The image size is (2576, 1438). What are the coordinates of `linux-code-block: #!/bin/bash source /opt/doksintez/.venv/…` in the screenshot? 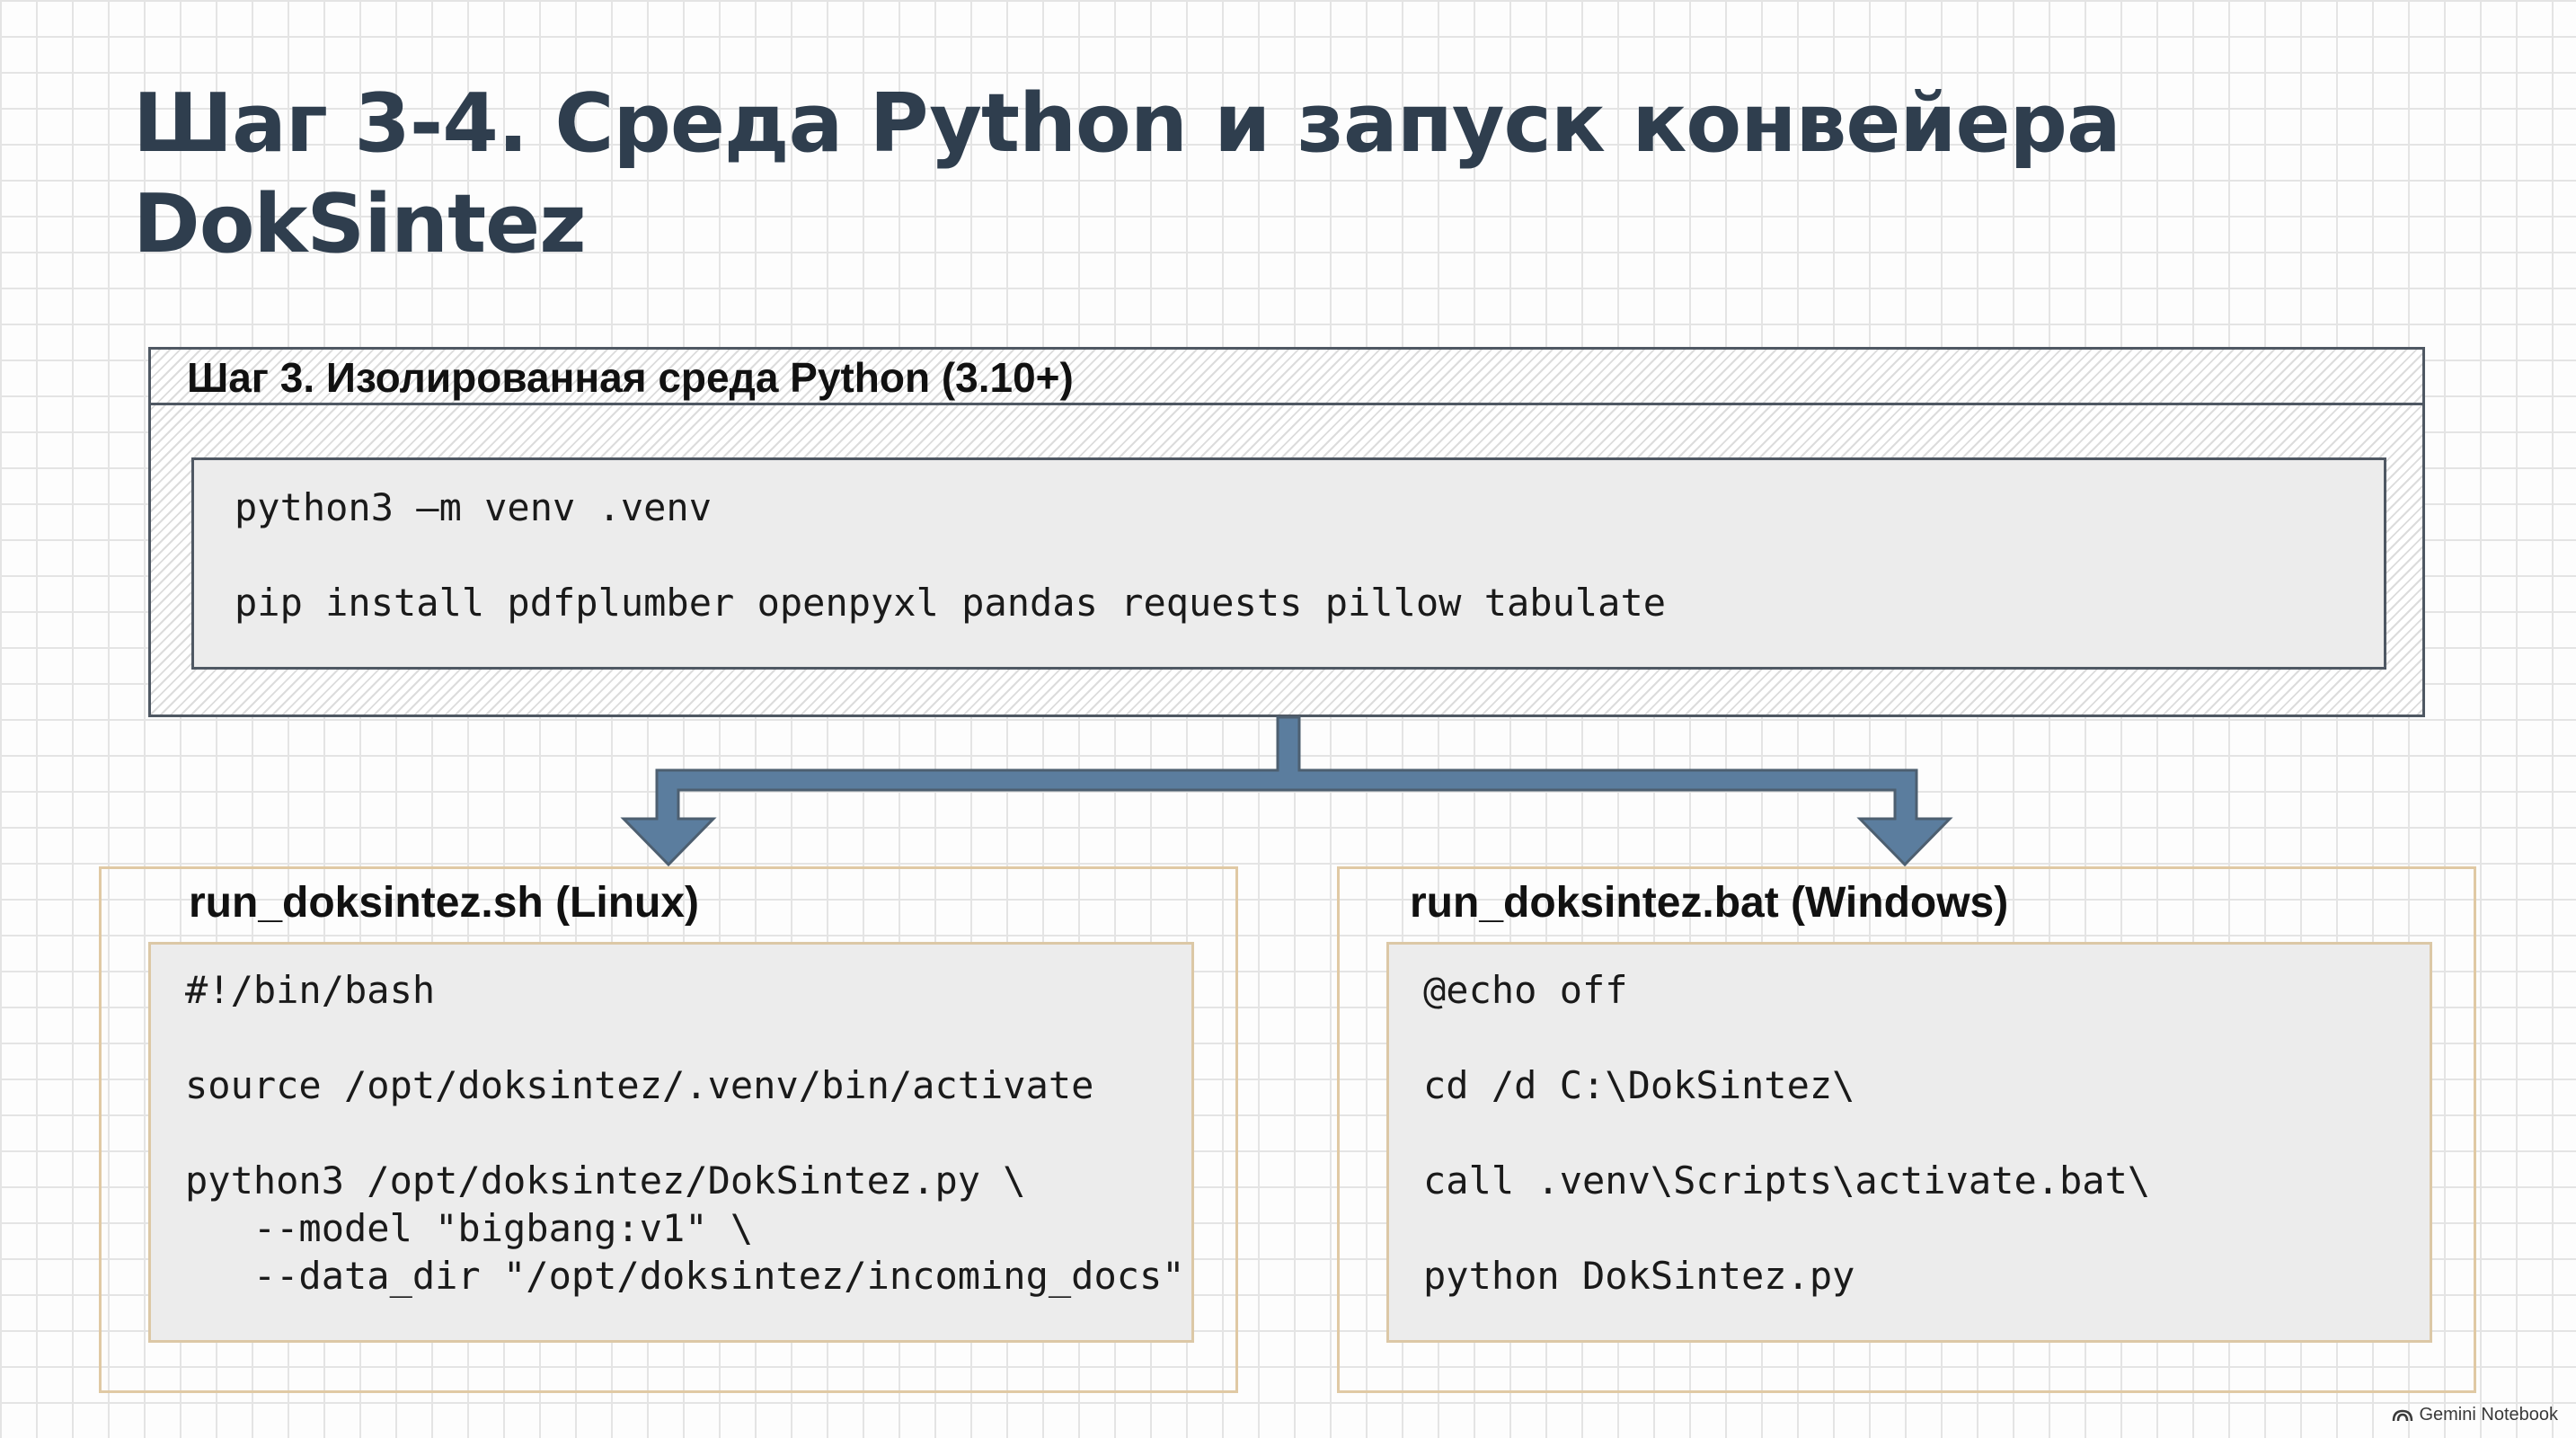 It's located at (671, 1142).